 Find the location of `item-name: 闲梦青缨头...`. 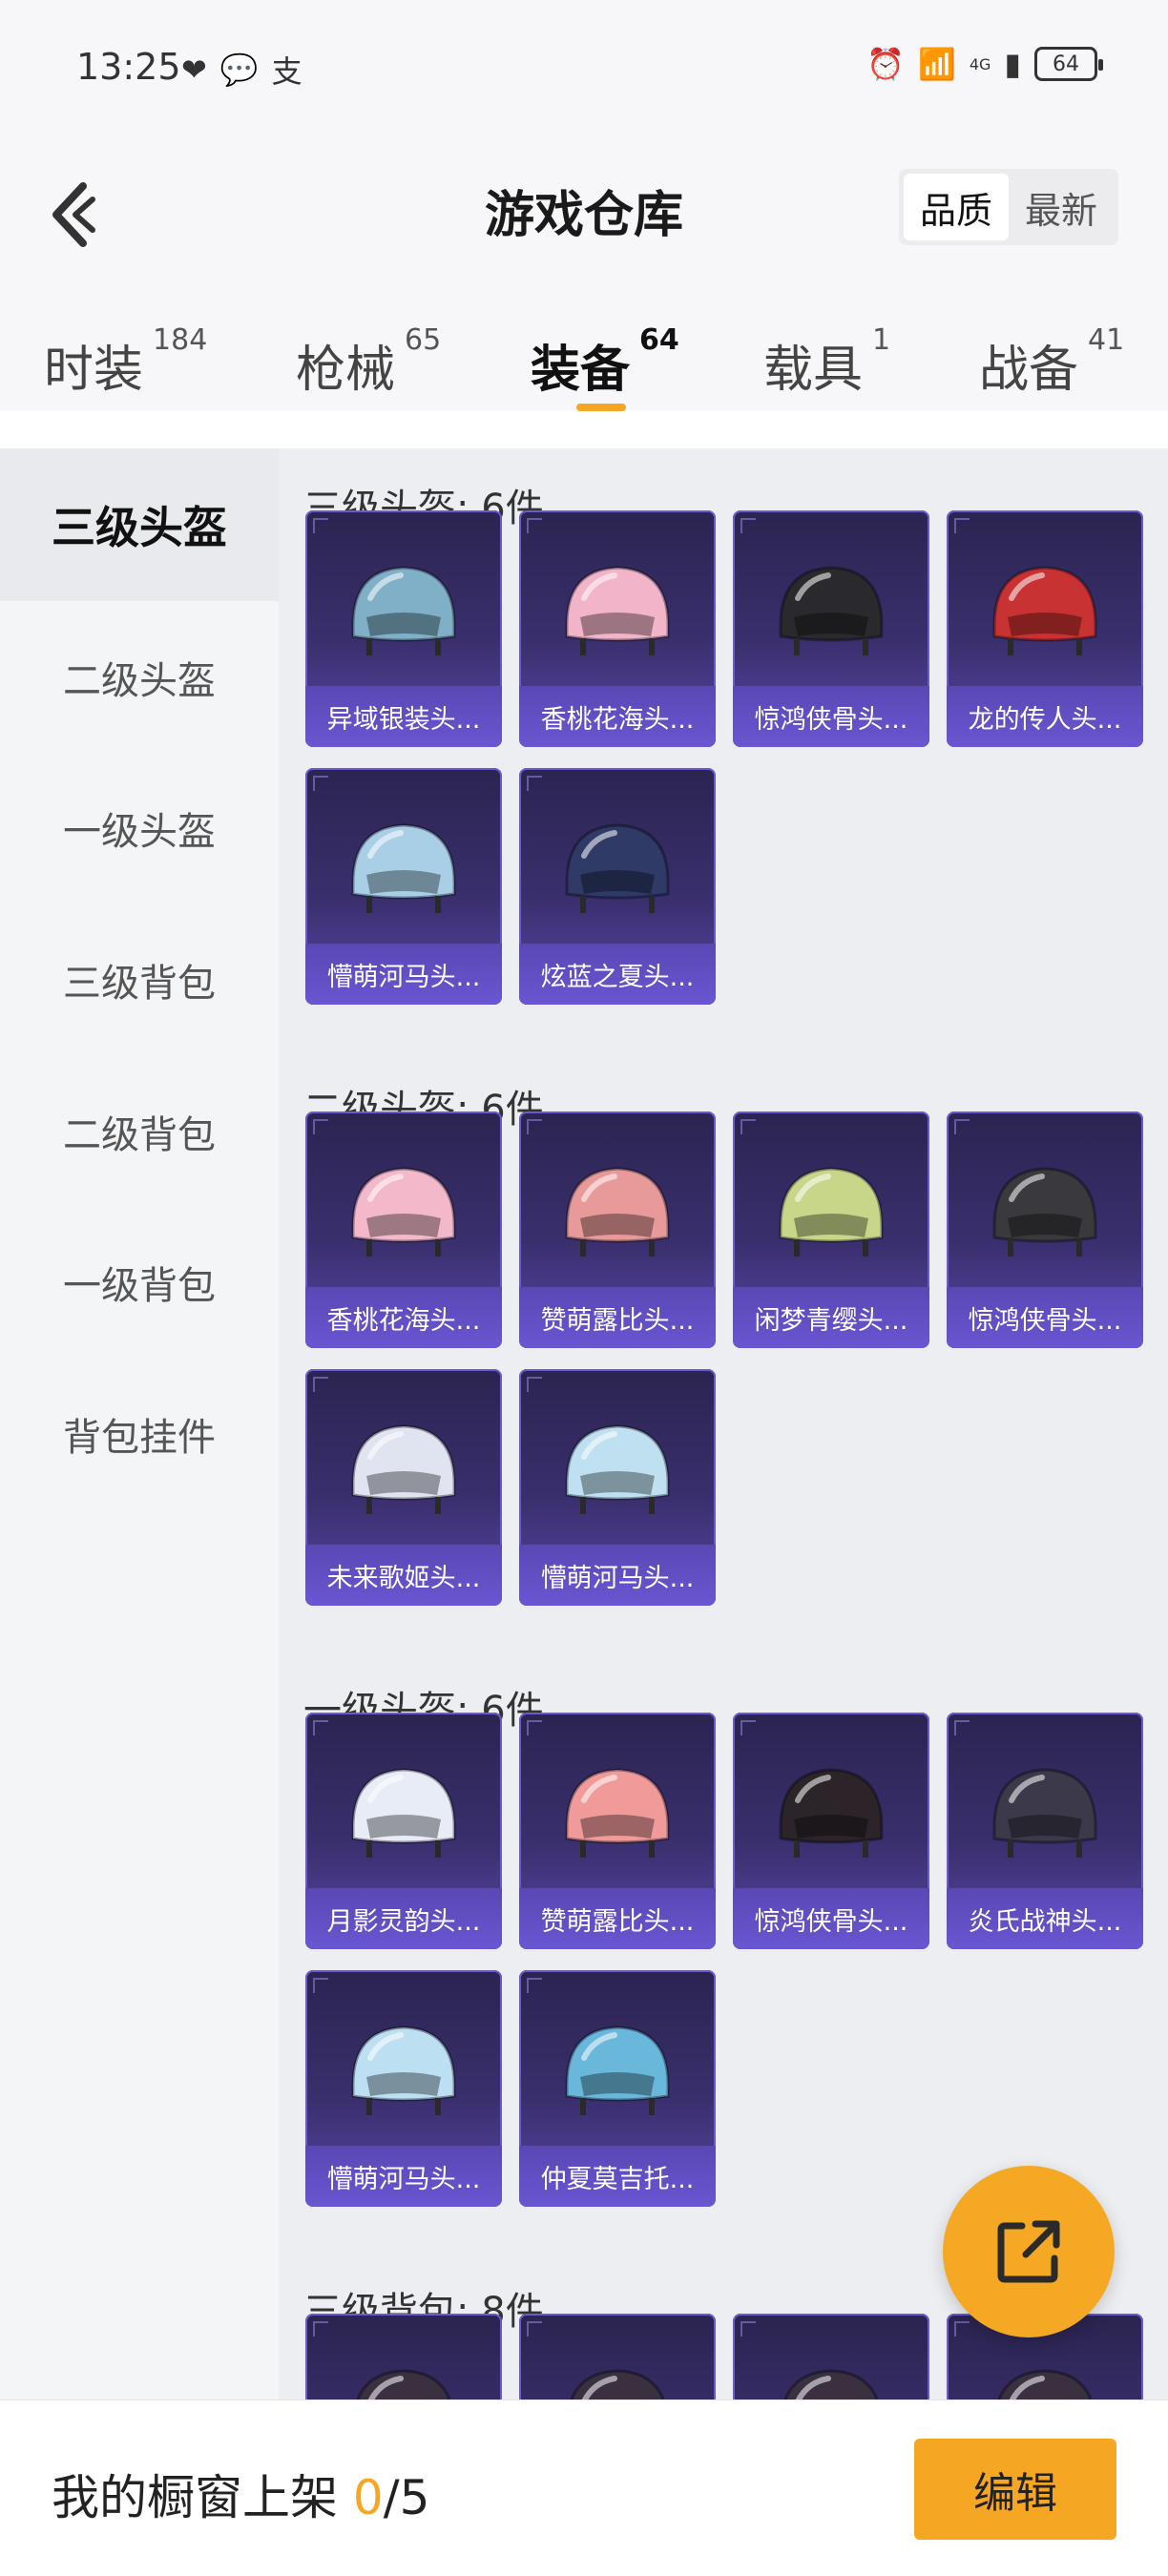

item-name: 闲梦青缨头... is located at coordinates (831, 1320).